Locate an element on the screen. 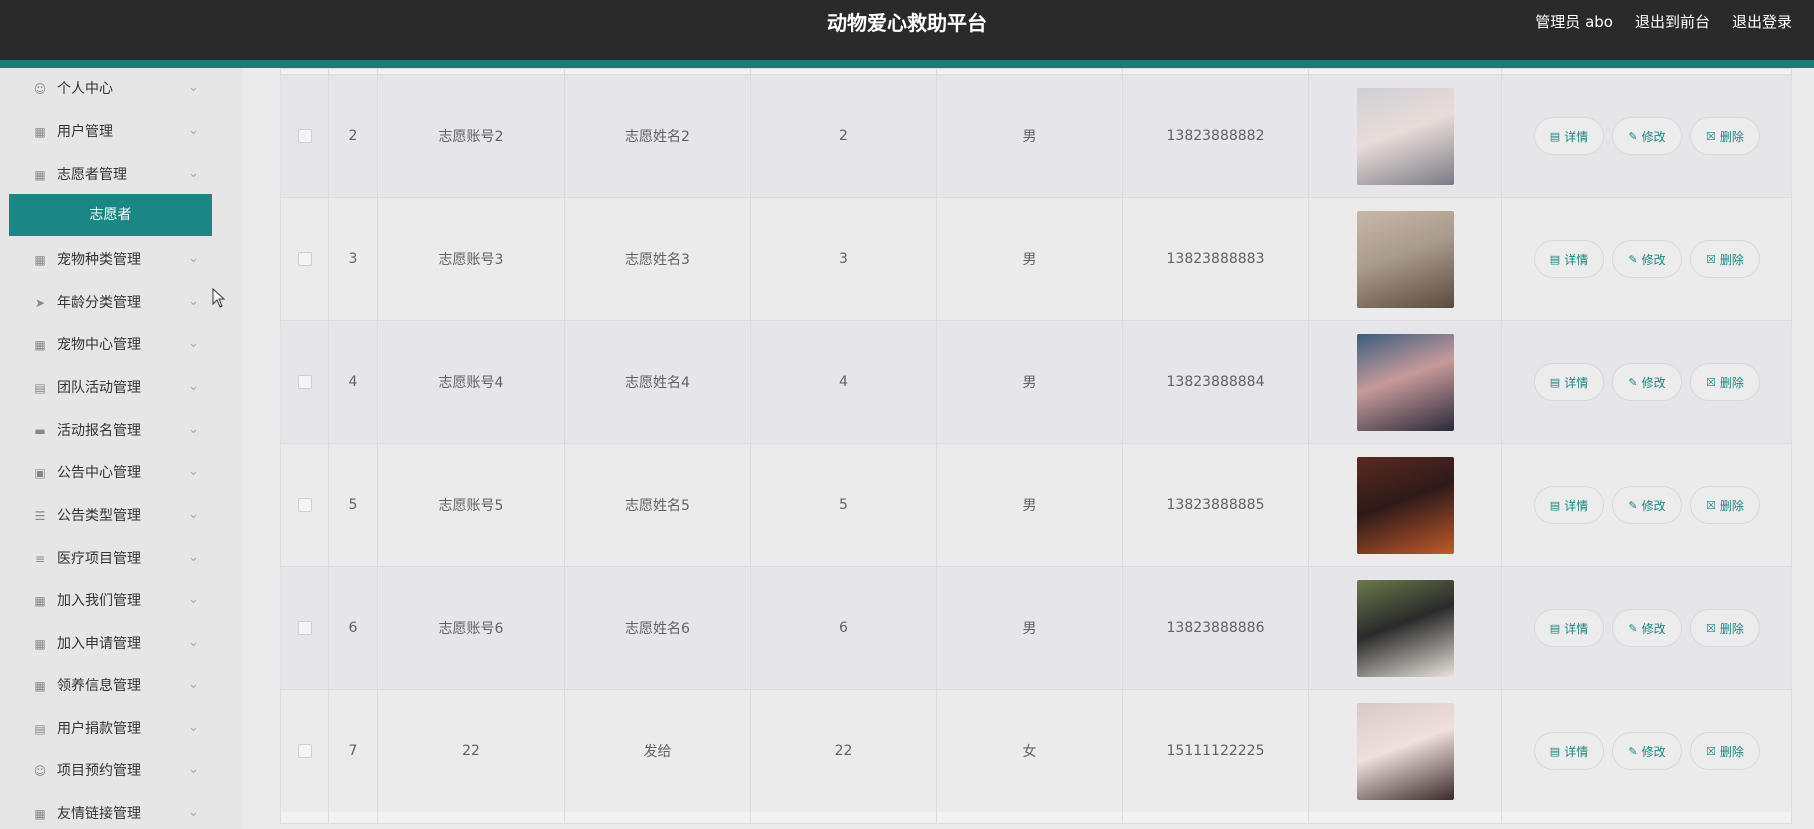  table-row: 4 志愿账号4 志愿姓名4 4 男 13823888884 ▤ 详情 ✎ 修改 ☒ 删除 is located at coordinates (1036, 381).